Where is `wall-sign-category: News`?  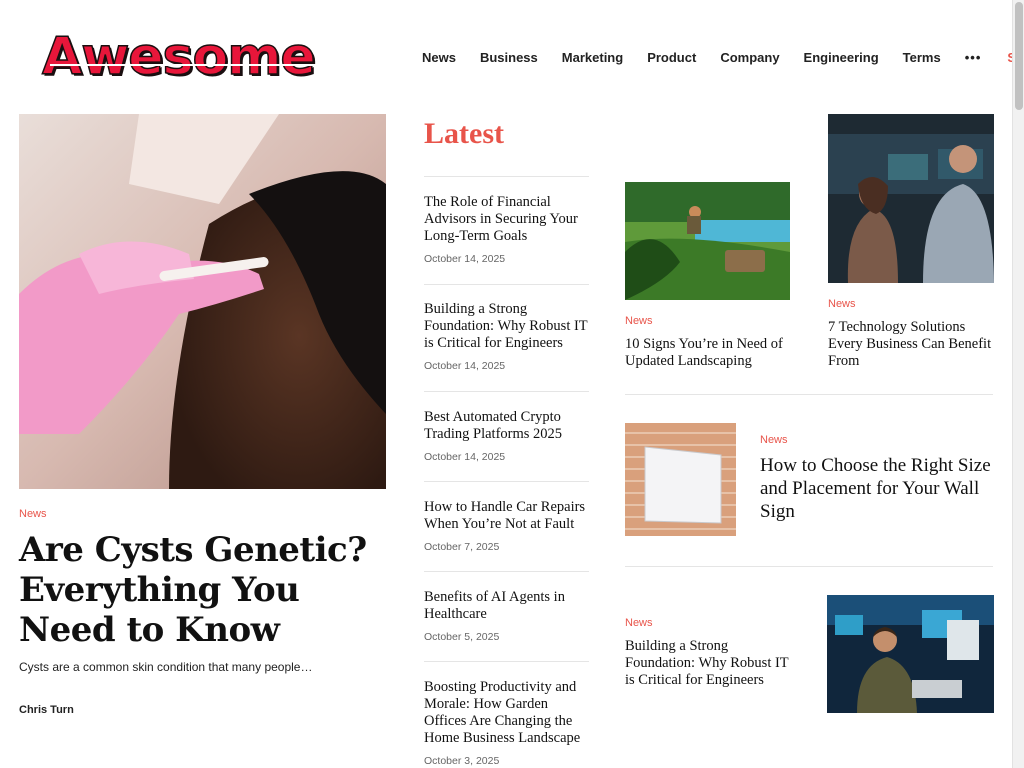
wall-sign-category: News is located at coordinates (774, 440).